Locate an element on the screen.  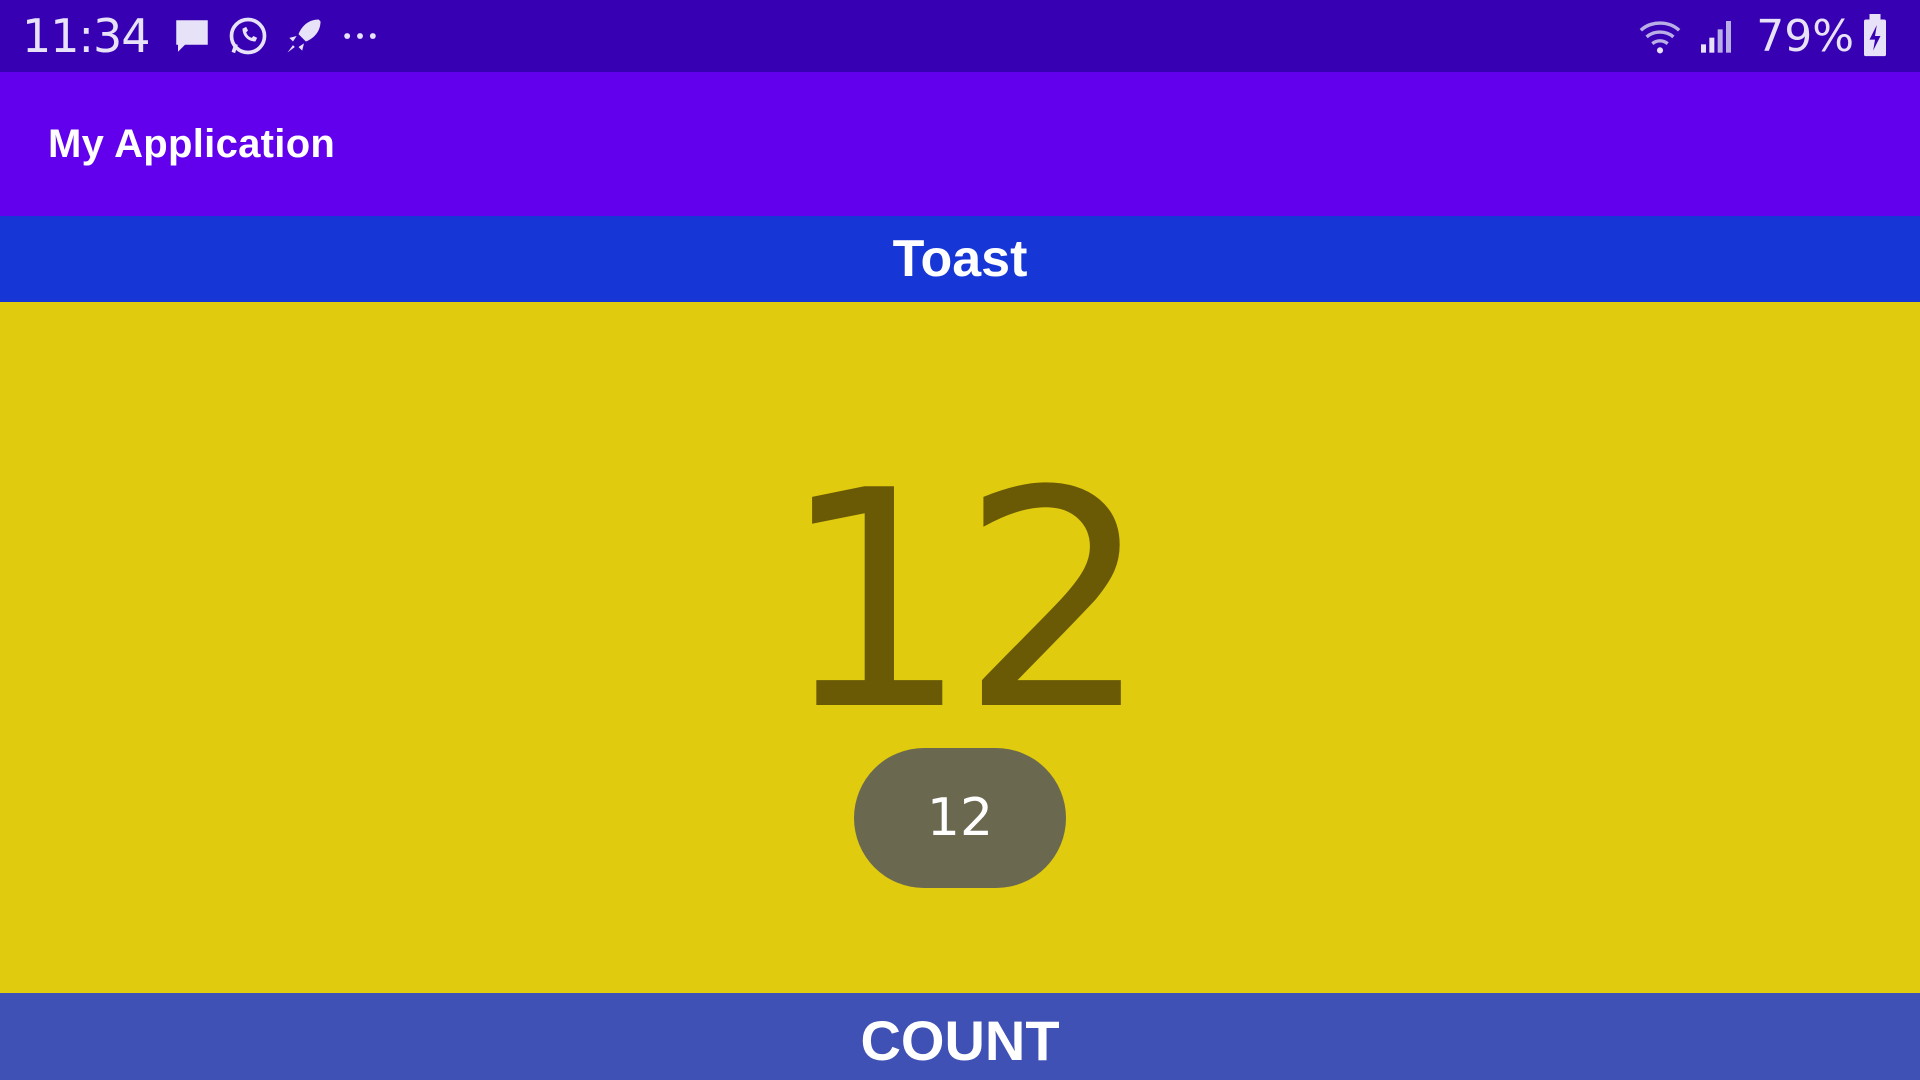
toast-popup: 12 is located at coordinates (960, 818).